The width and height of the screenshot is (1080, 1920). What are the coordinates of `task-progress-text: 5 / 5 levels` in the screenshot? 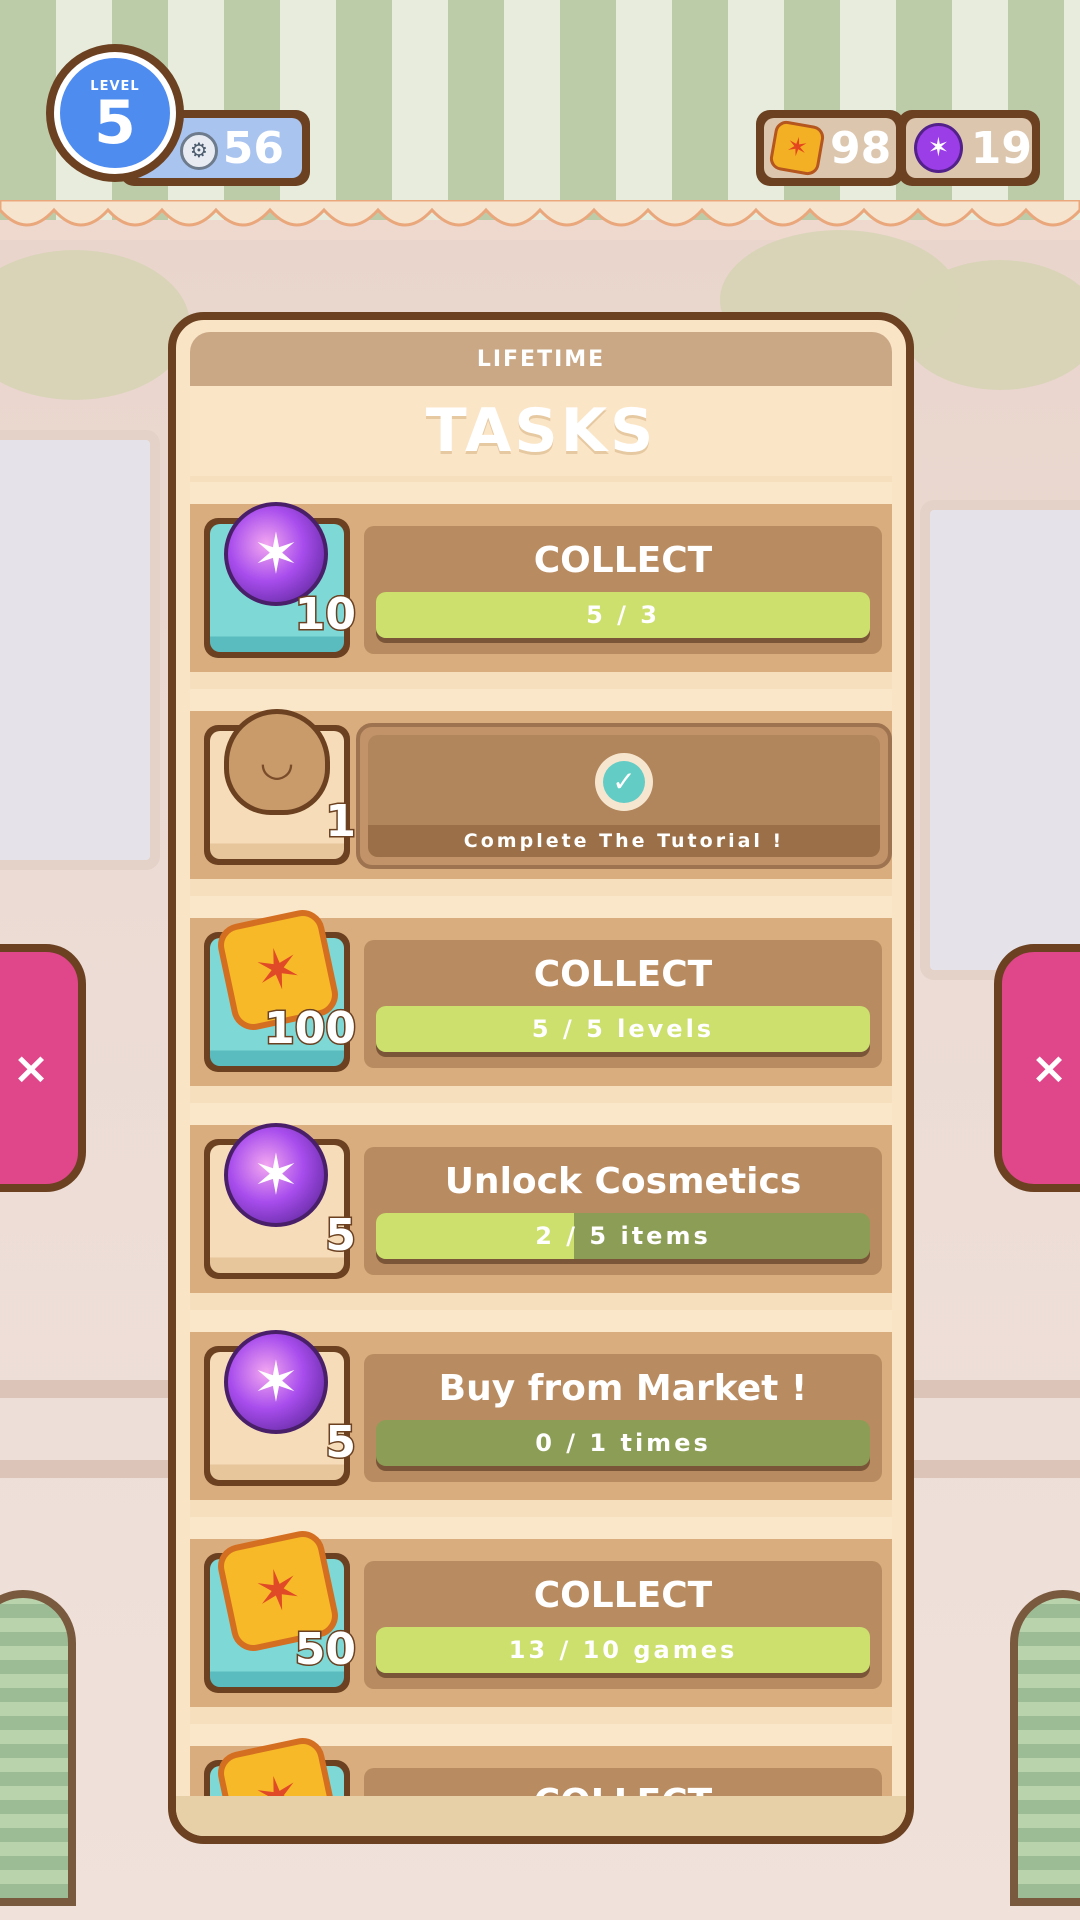 It's located at (623, 1029).